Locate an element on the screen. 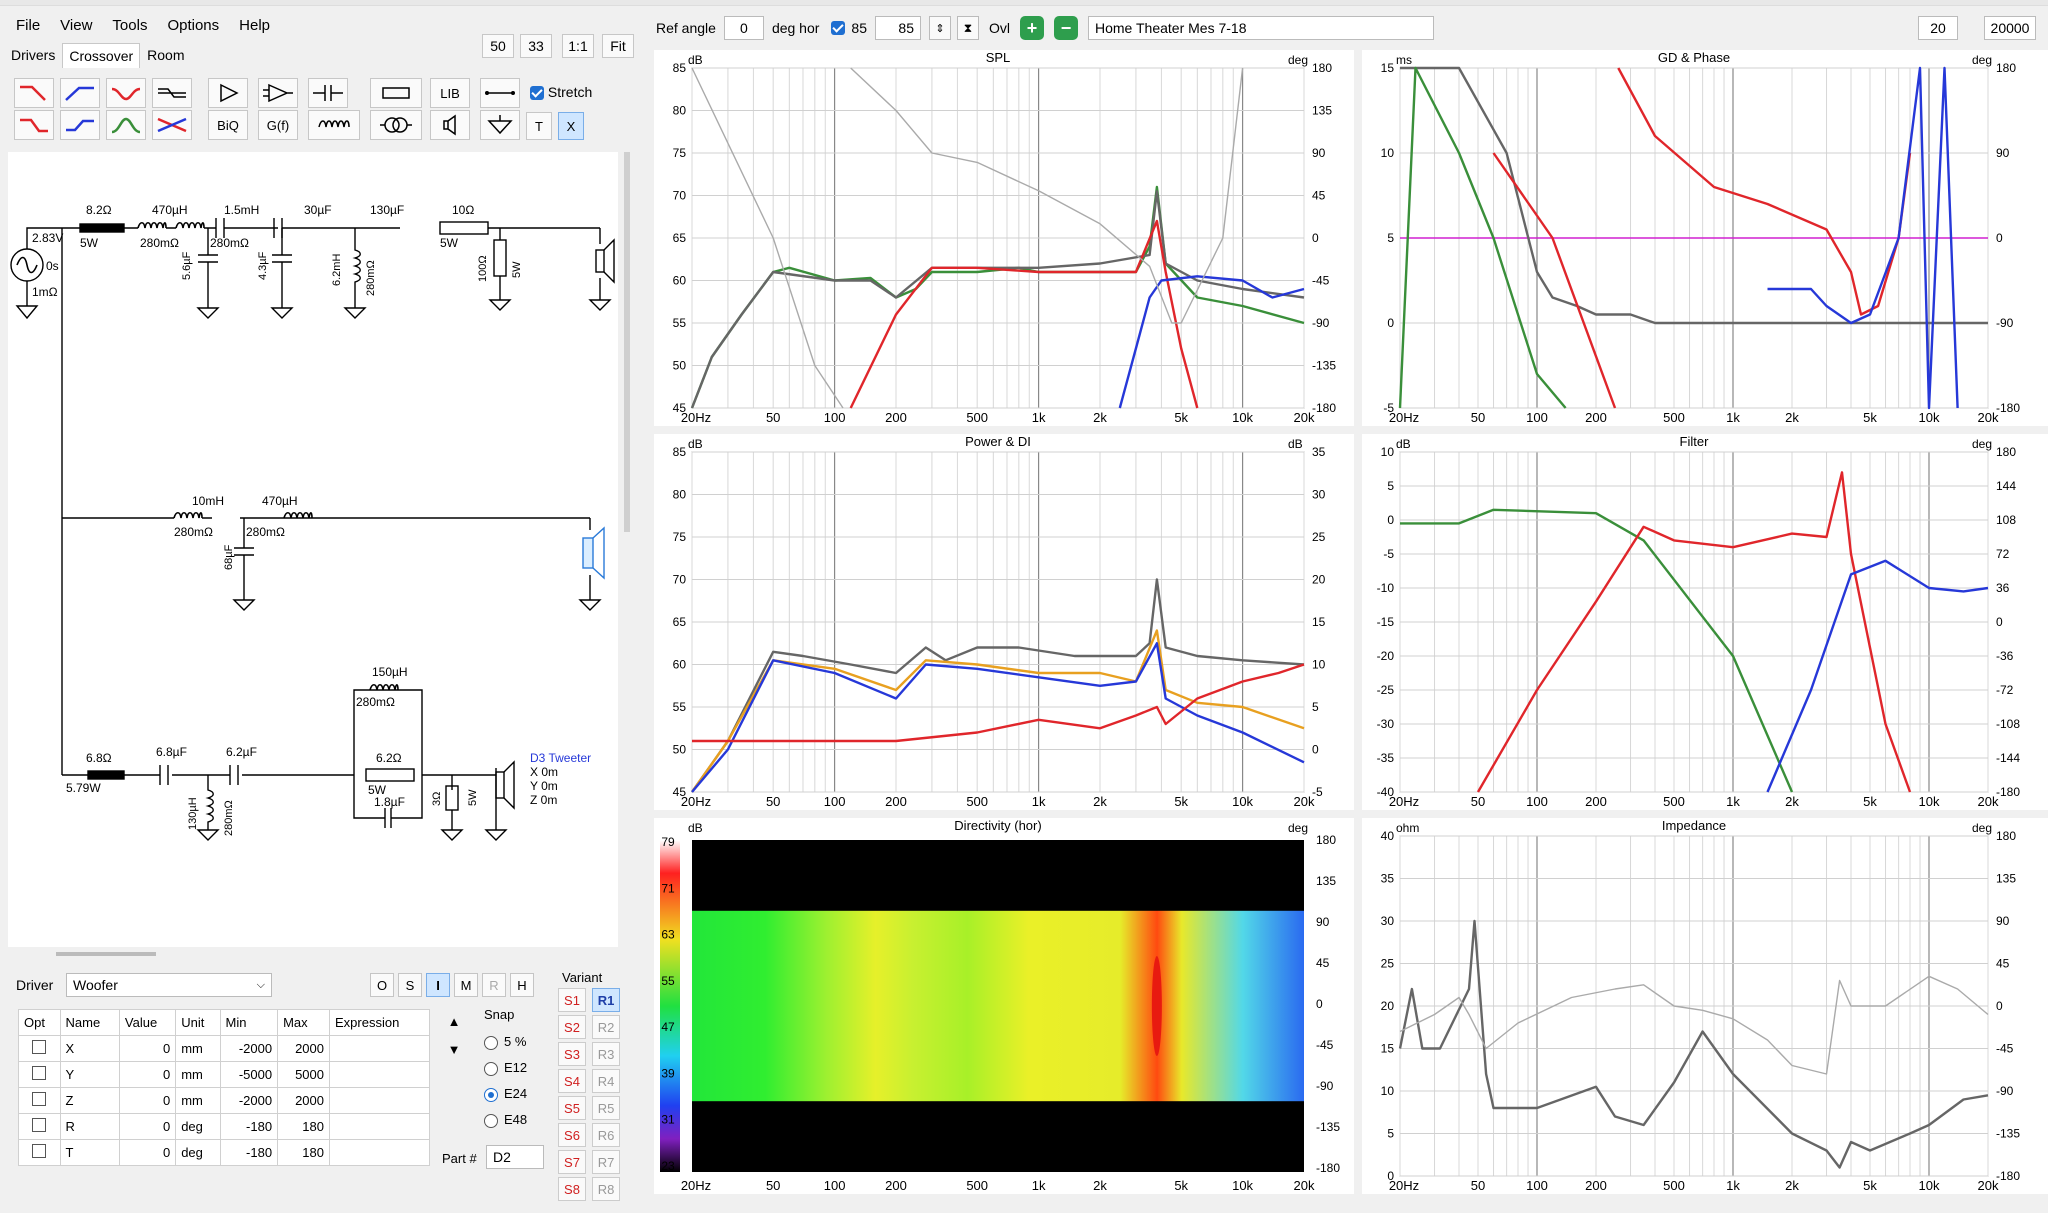 The height and width of the screenshot is (1213, 2048). mode-m-button: M is located at coordinates (466, 985).